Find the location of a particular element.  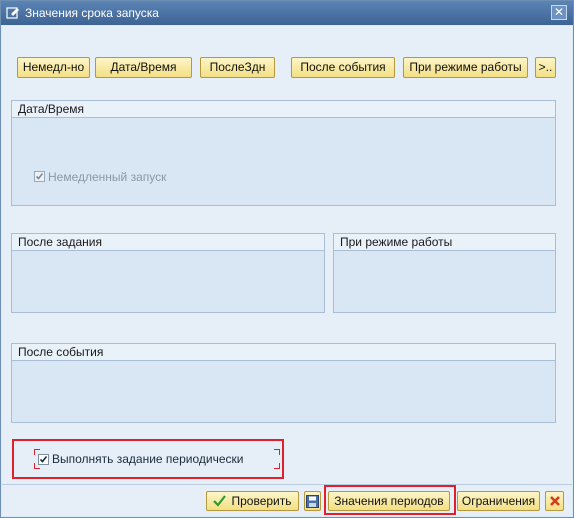

restrictions-button: Ограничения is located at coordinates (498, 501).